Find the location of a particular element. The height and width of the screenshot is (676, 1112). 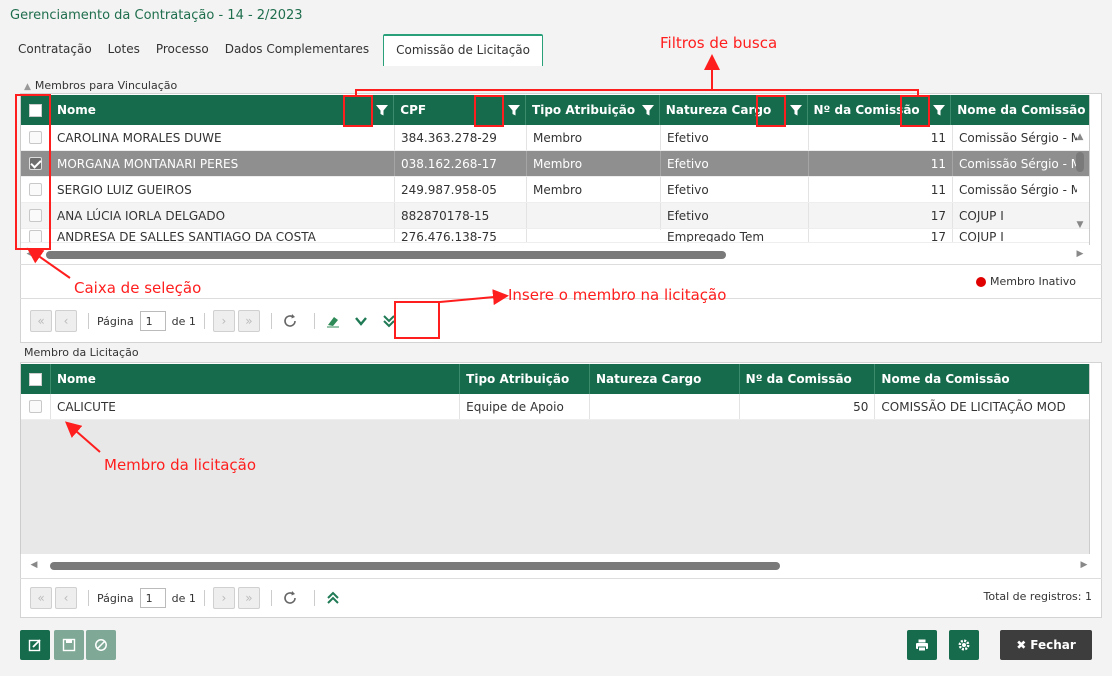

cell-comissao: Comissão Sérgio - M is located at coordinates (1018, 137).